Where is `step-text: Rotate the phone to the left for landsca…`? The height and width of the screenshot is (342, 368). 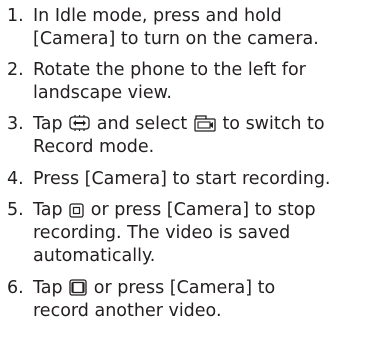 step-text: Rotate the phone to the left for landsca… is located at coordinates (200, 82).